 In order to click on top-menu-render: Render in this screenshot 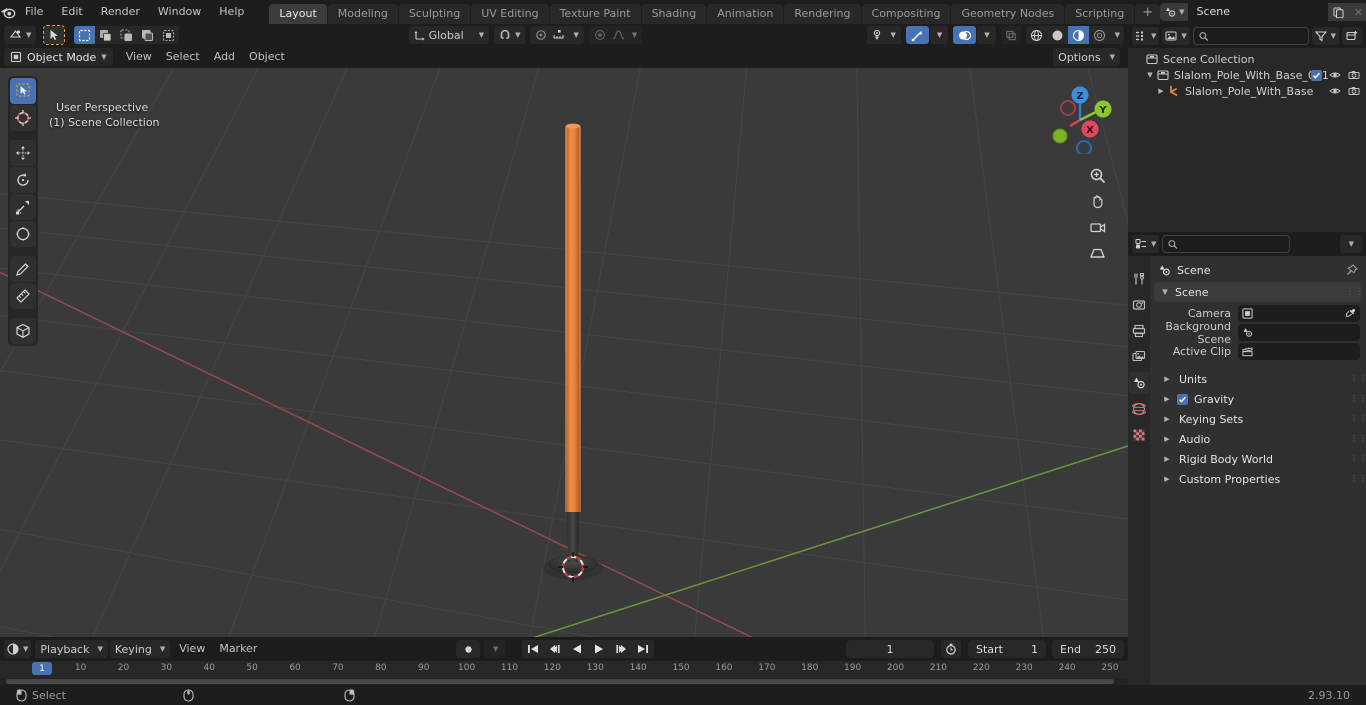, I will do `click(120, 12)`.